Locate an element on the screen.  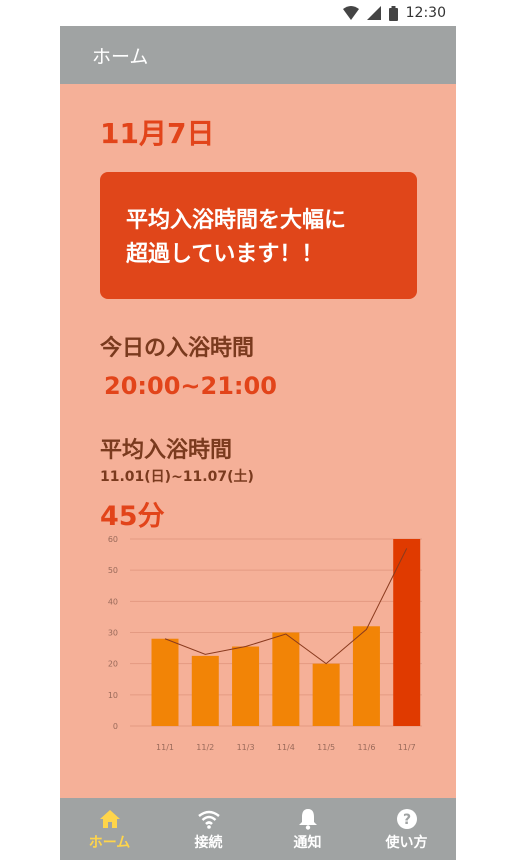
wifi-icon is located at coordinates (209, 819).